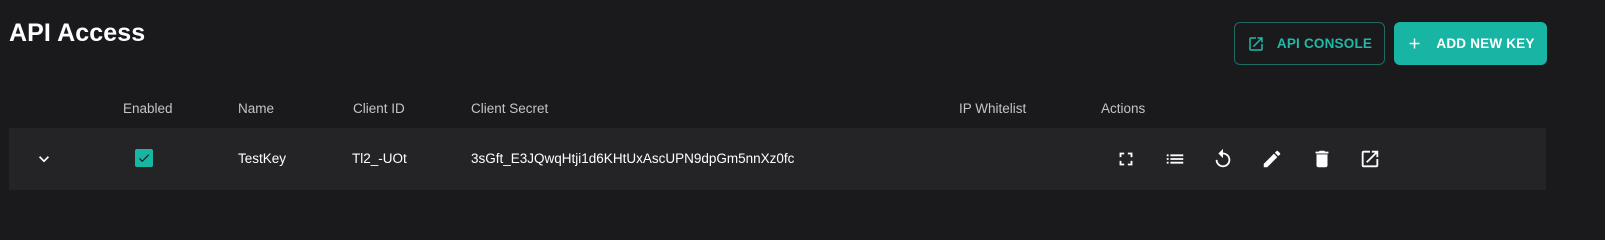 The height and width of the screenshot is (240, 1605). I want to click on expand-row-button, so click(44, 159).